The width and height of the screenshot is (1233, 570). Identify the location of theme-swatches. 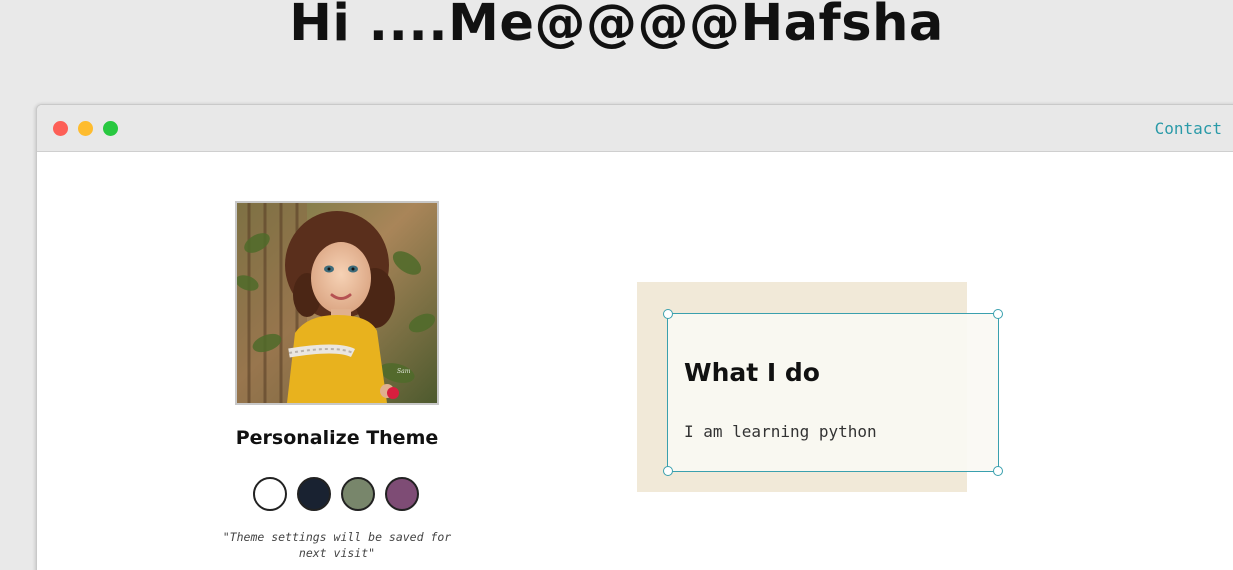
(336, 494).